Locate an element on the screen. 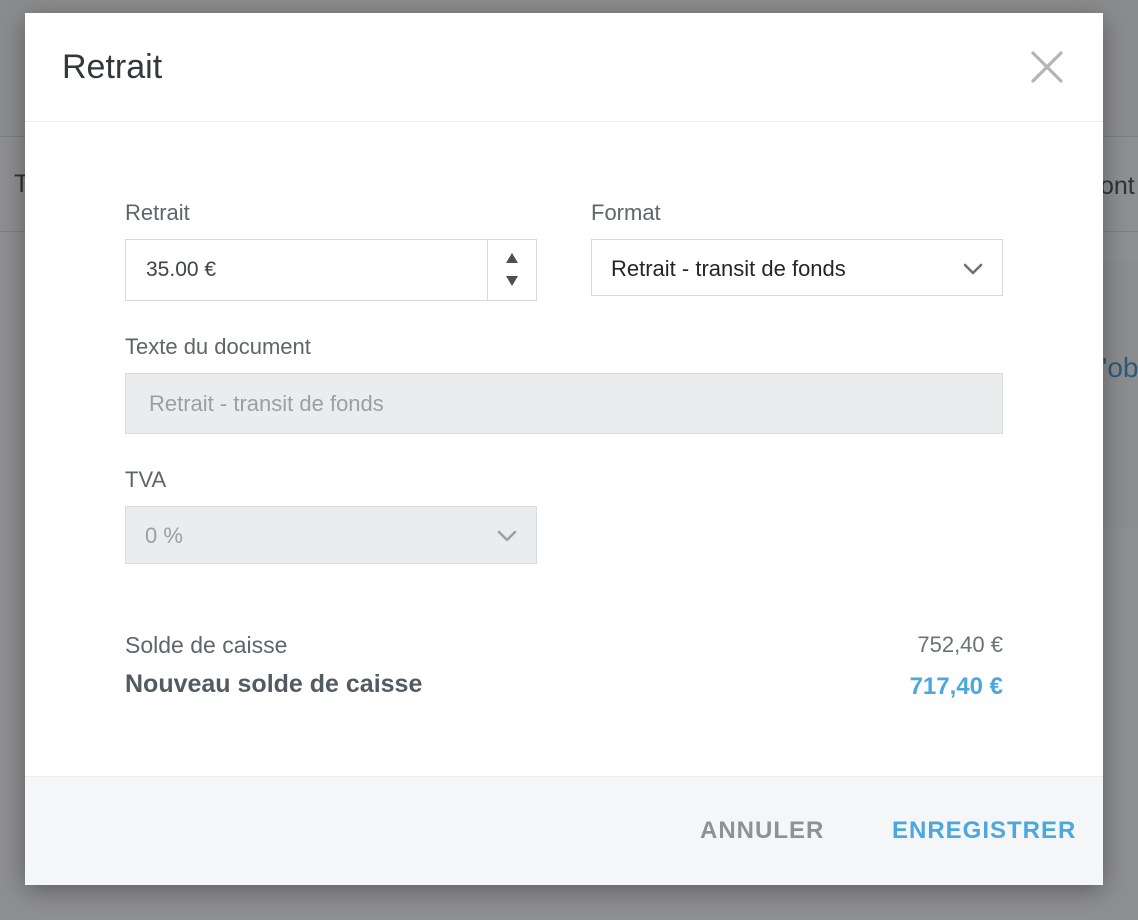 The image size is (1138, 920). arrow-up-icon is located at coordinates (512, 258).